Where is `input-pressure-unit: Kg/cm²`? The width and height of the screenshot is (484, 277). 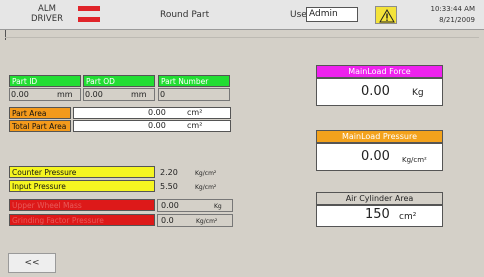 input-pressure-unit: Kg/cm² is located at coordinates (206, 187).